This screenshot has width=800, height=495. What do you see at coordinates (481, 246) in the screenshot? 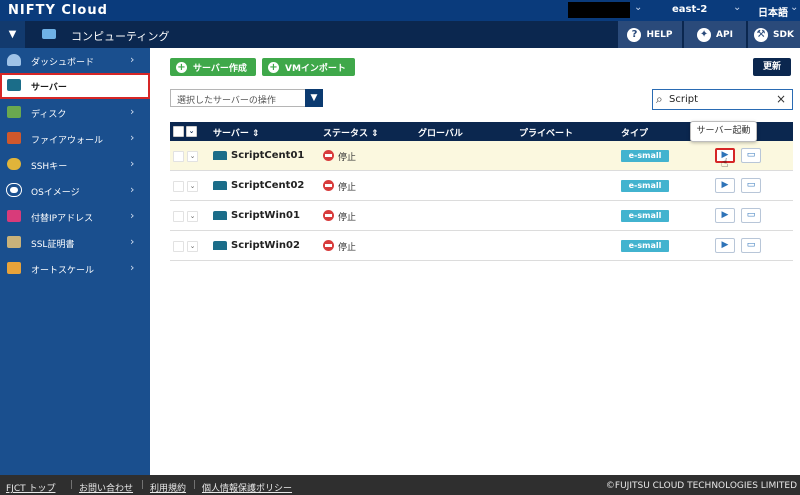
I see `table-row: ⌄ ScriptWin02 停止 e-small ▶ ▭` at bounding box center [481, 246].